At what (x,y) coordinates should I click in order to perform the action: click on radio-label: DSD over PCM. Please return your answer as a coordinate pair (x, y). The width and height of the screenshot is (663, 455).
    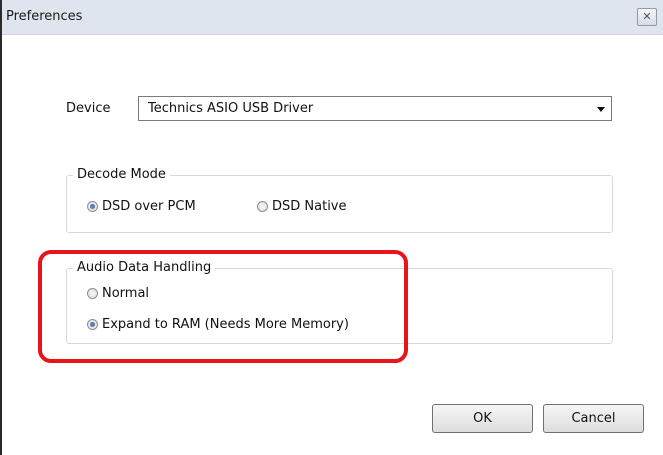
    Looking at the image, I should click on (149, 206).